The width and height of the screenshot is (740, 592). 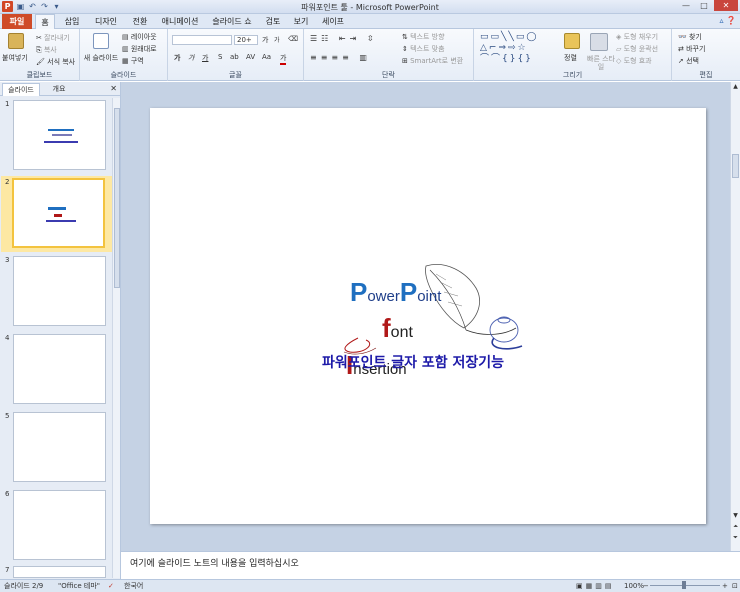 I want to click on smartart-button: ⊞ SmartArt로 변환, so click(x=432, y=61).